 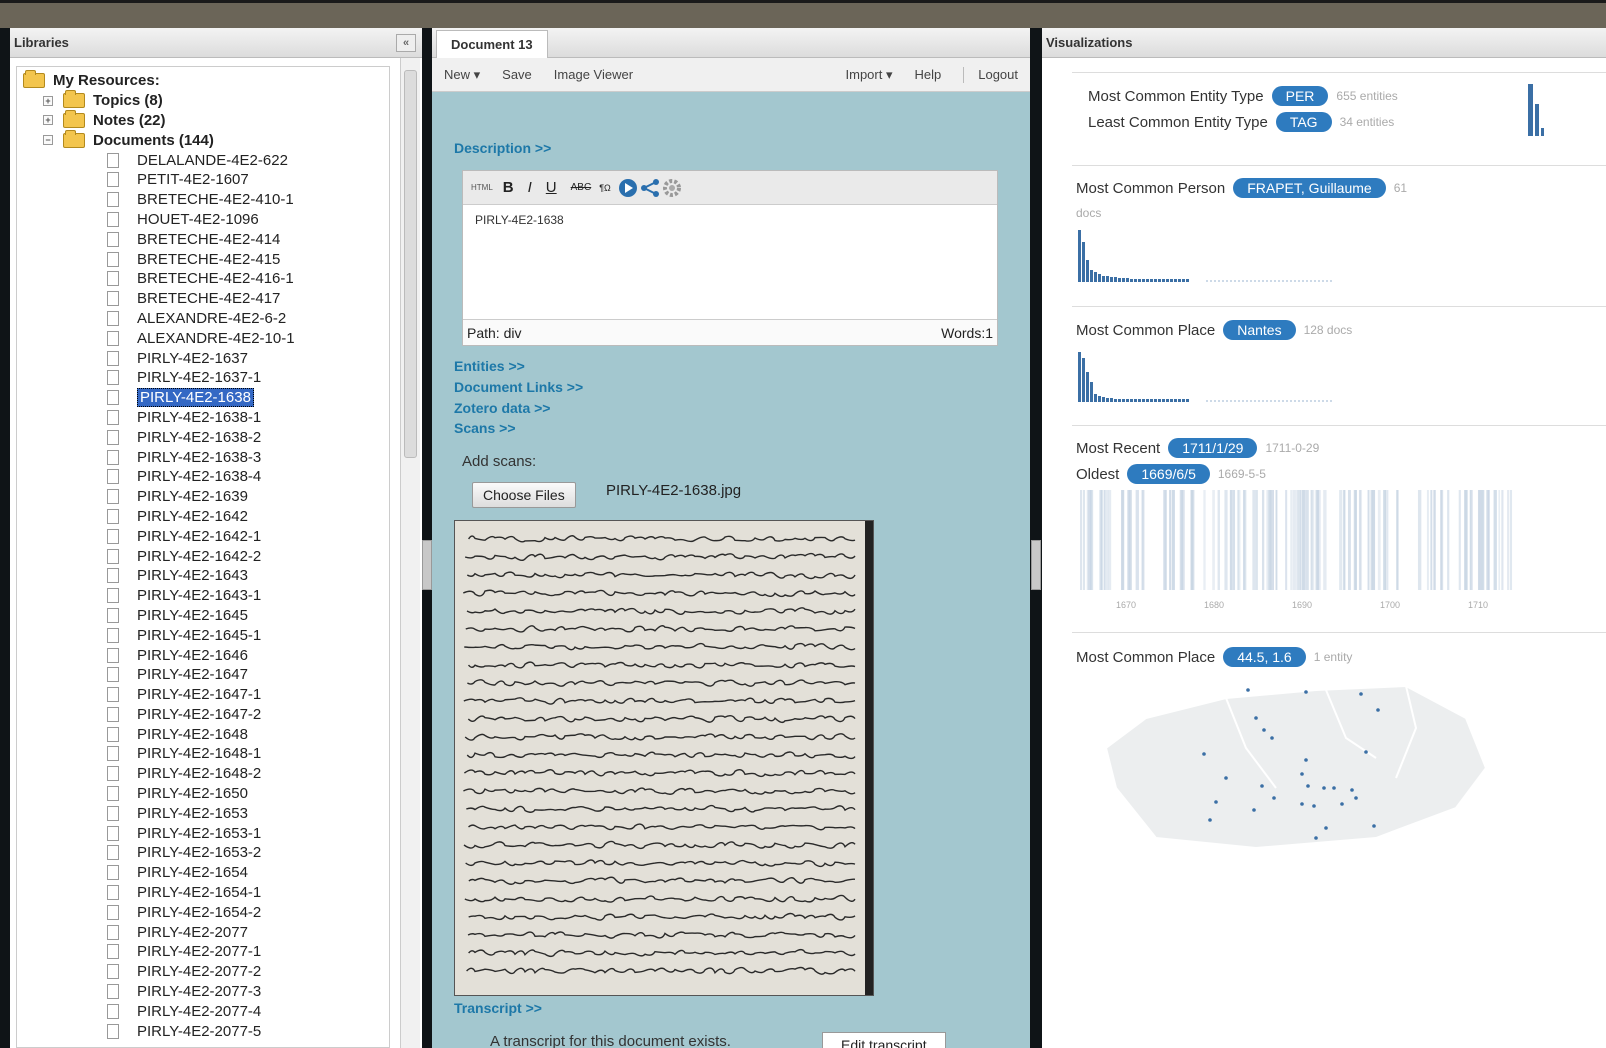 What do you see at coordinates (159, 576) in the screenshot?
I see `tree-document-item: PIRLY-4E2-1643` at bounding box center [159, 576].